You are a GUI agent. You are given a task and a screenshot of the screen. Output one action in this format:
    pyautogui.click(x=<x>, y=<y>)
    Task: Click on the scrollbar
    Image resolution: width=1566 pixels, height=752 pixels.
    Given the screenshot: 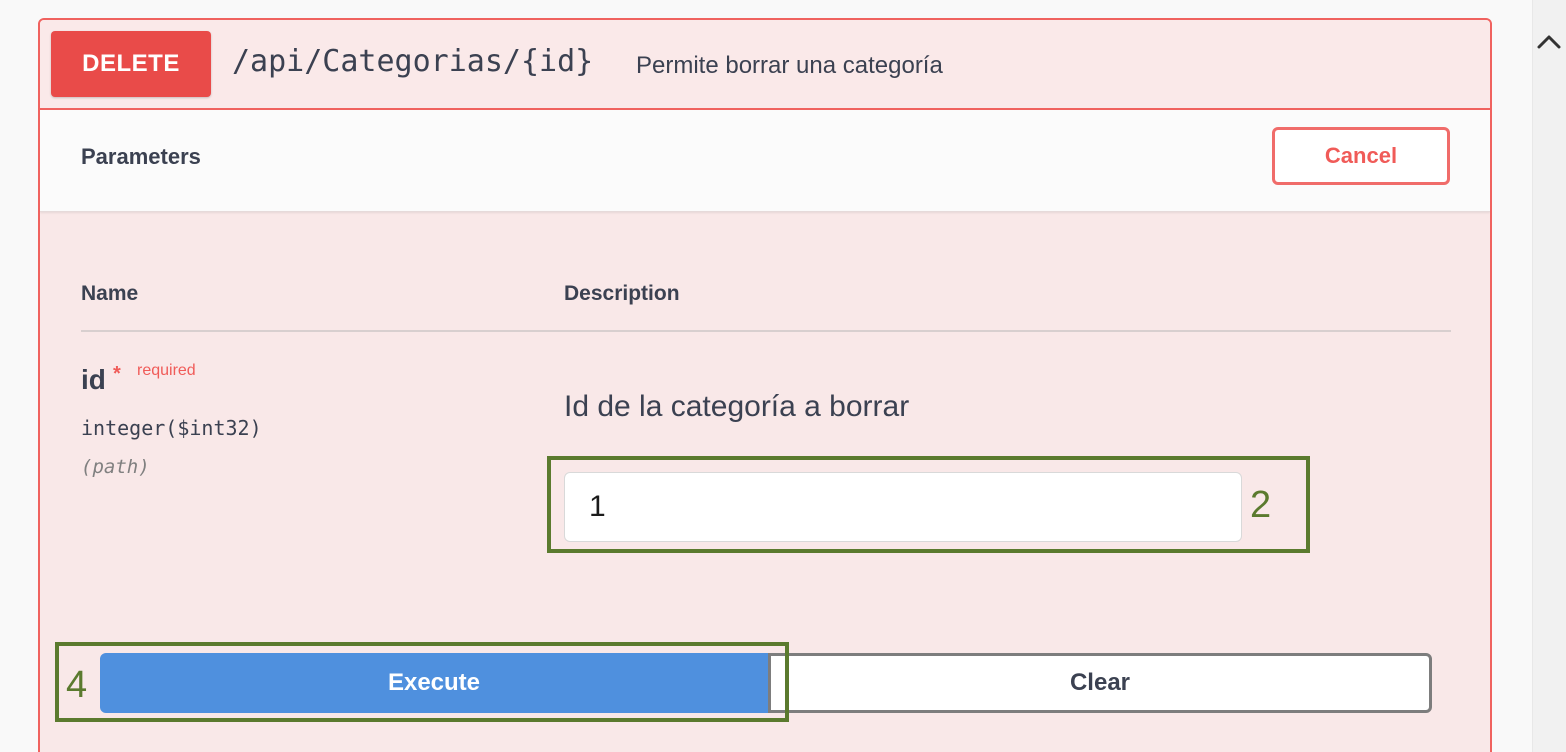 What is the action you would take?
    pyautogui.click(x=1549, y=376)
    